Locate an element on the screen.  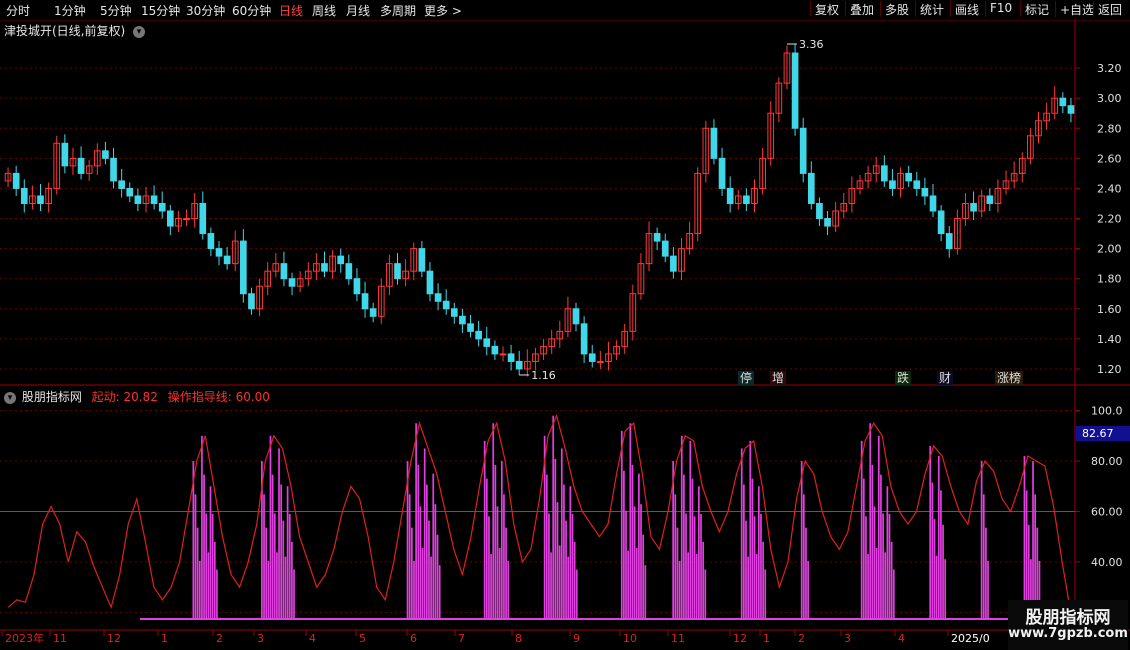
price-tick-label: 2.40 is located at coordinates (1109, 188).